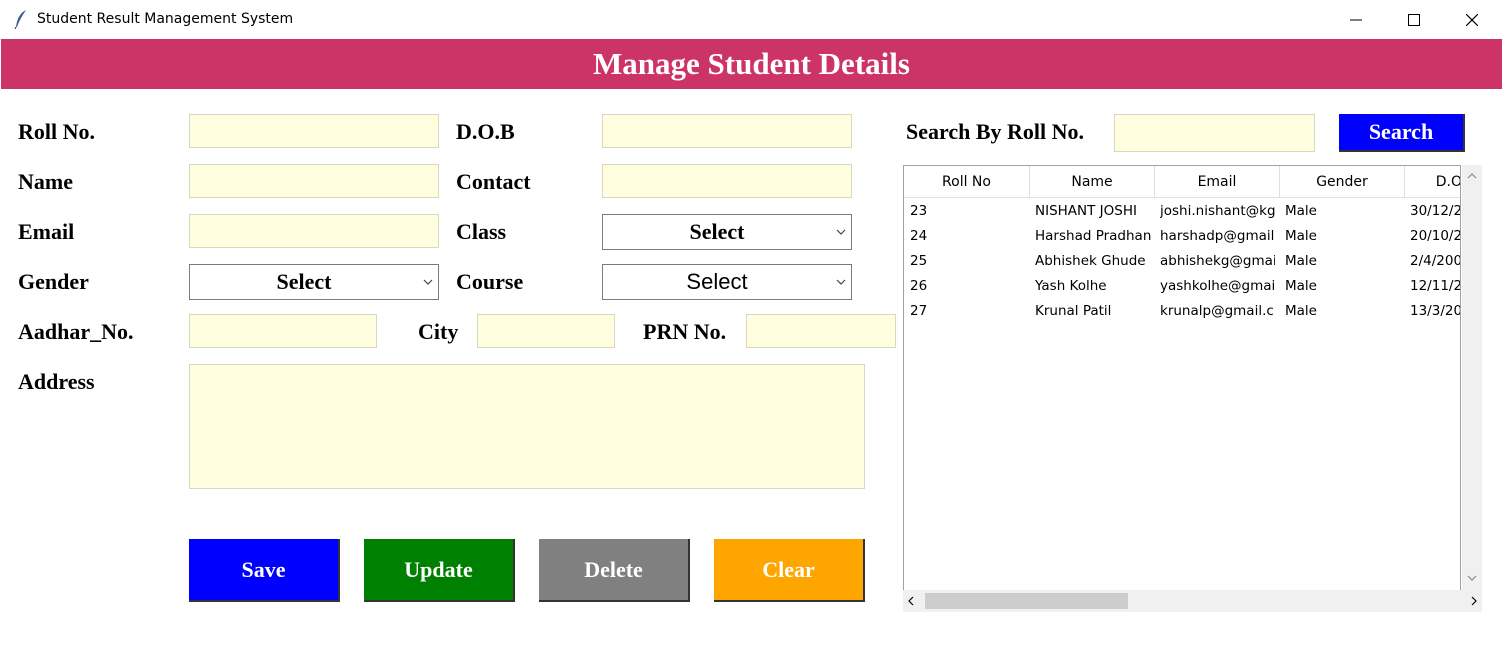 This screenshot has height=663, width=1503. What do you see at coordinates (490, 281) in the screenshot?
I see `course-label: Course` at bounding box center [490, 281].